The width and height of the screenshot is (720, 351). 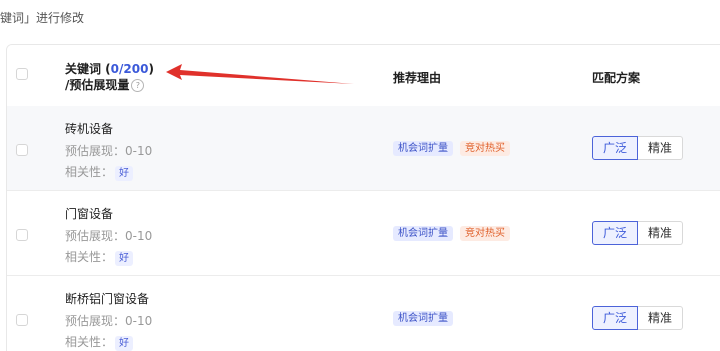 What do you see at coordinates (107, 299) in the screenshot?
I see `keyword-name: 断桥铝门窗设备` at bounding box center [107, 299].